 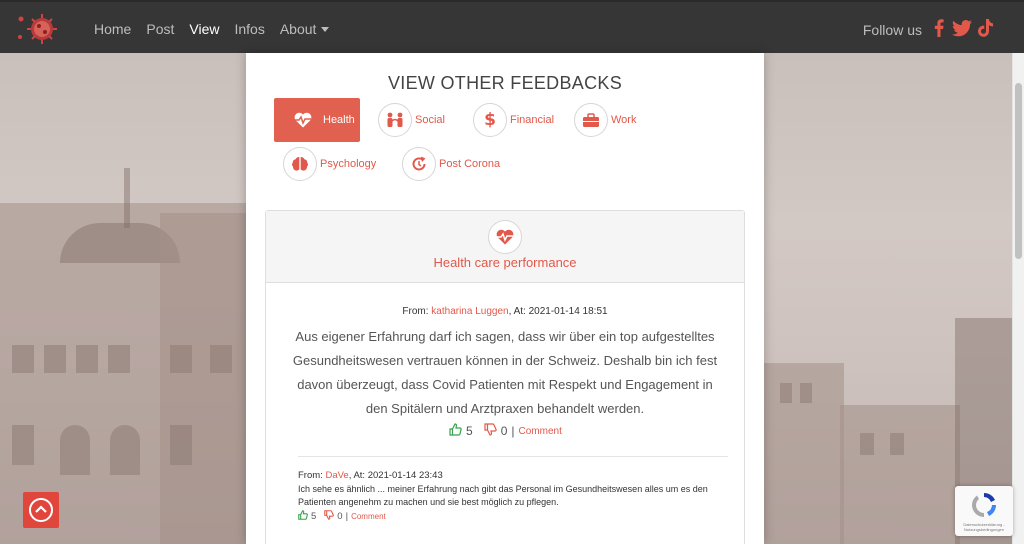 I want to click on category-health: Health, so click(x=317, y=120).